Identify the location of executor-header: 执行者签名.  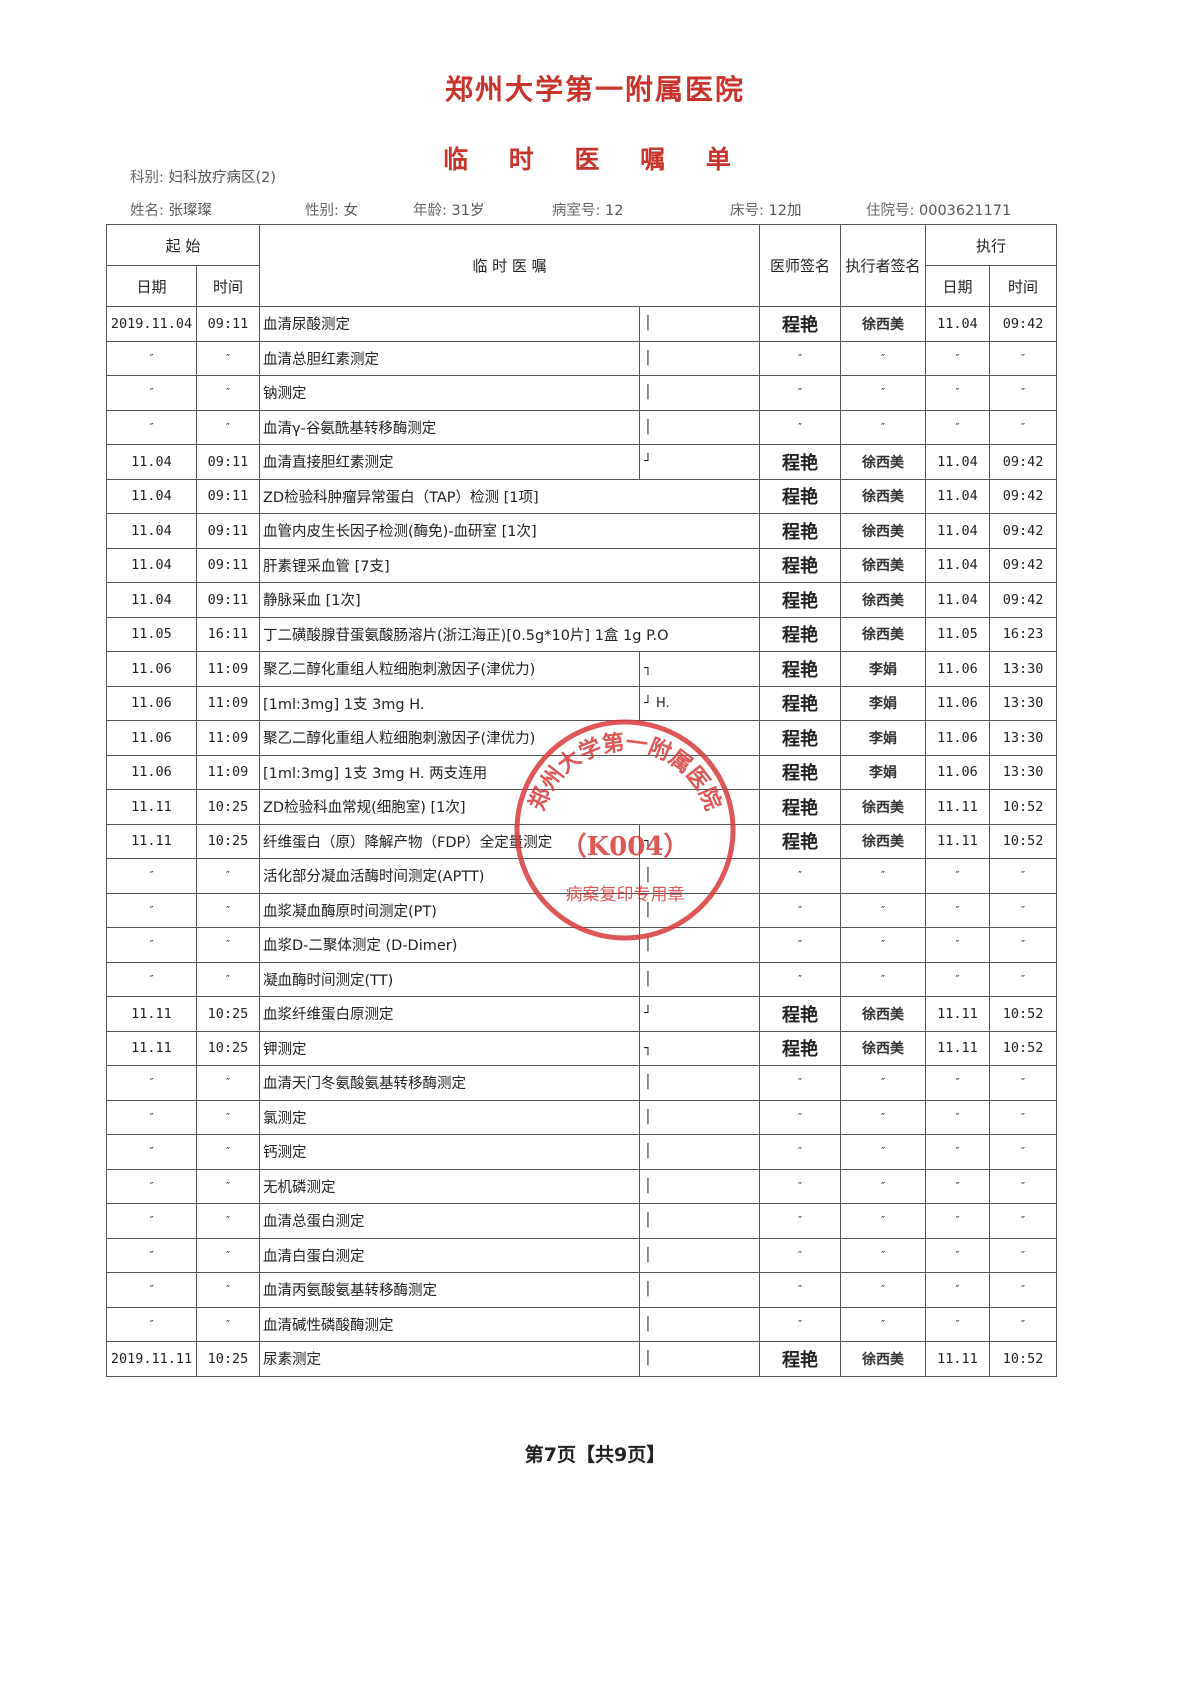
(883, 265).